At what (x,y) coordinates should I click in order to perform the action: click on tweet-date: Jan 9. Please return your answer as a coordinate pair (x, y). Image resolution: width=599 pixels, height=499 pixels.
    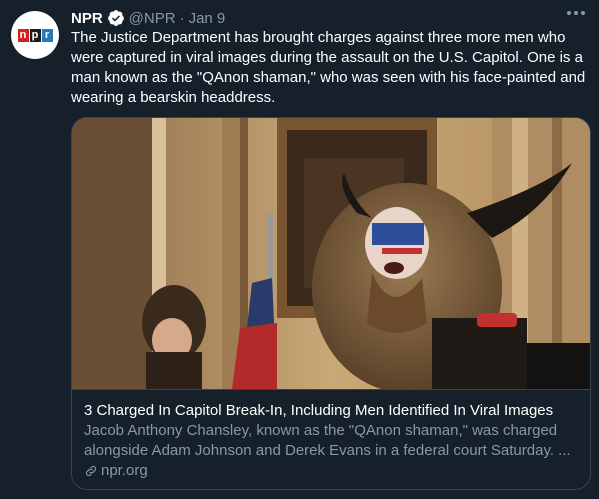
    Looking at the image, I should click on (207, 18).